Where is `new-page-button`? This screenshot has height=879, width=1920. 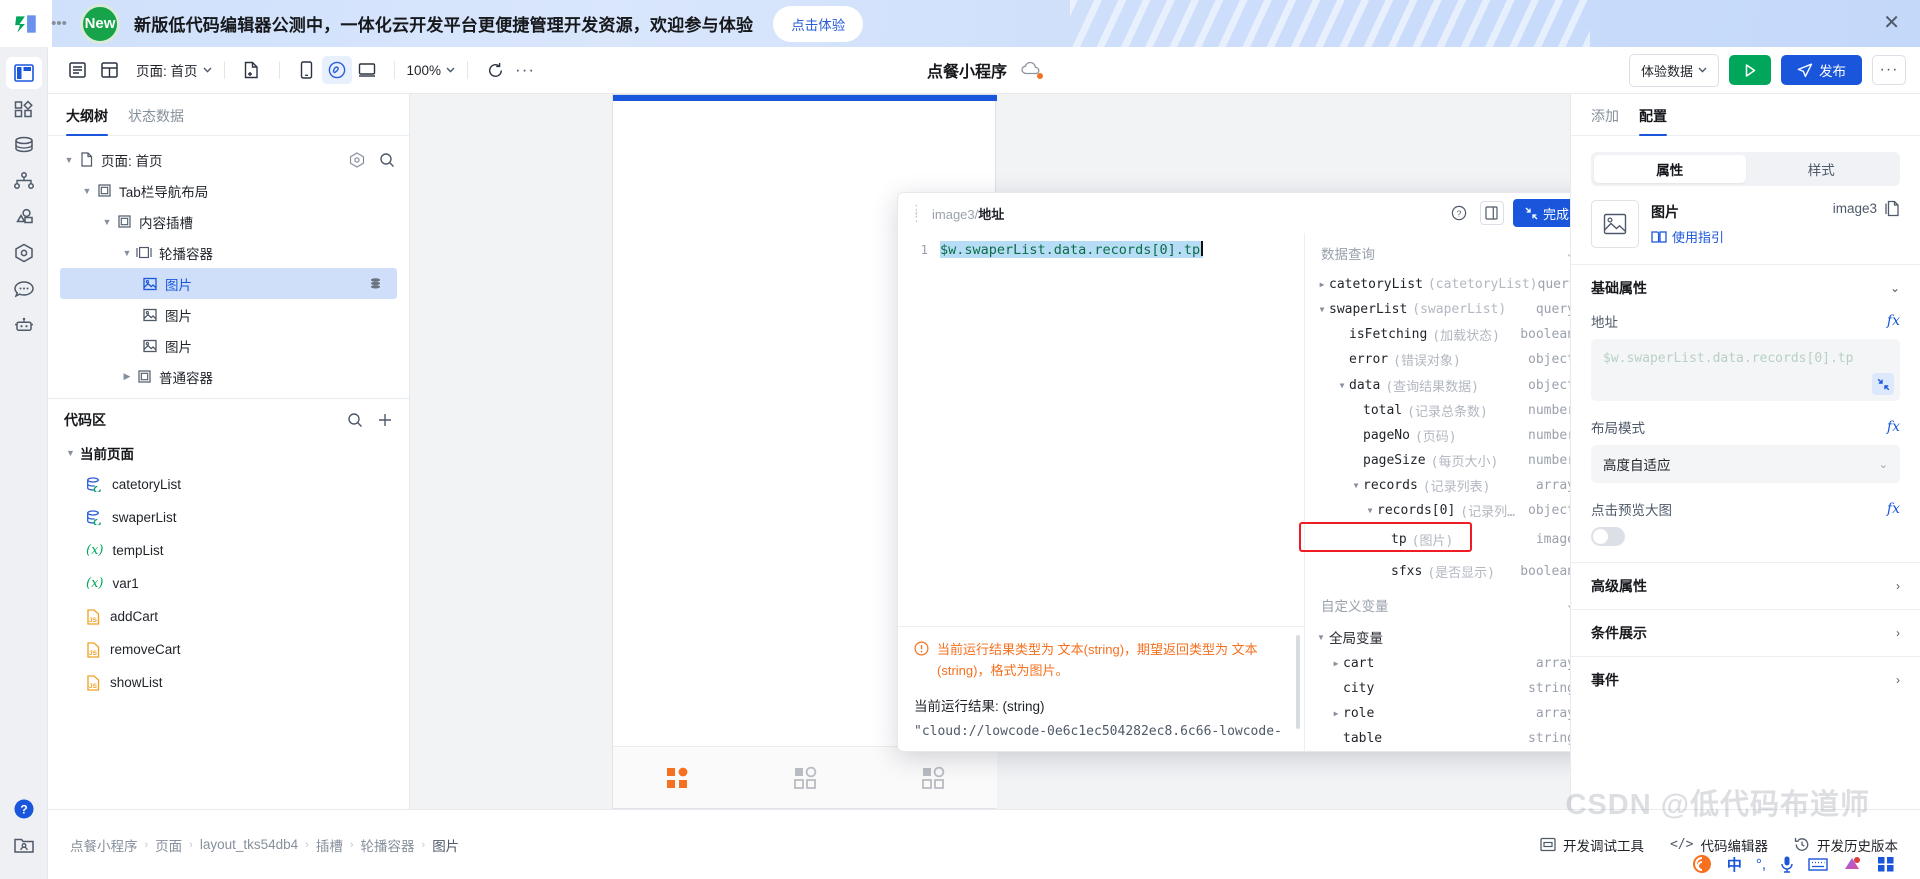
new-page-button is located at coordinates (252, 70).